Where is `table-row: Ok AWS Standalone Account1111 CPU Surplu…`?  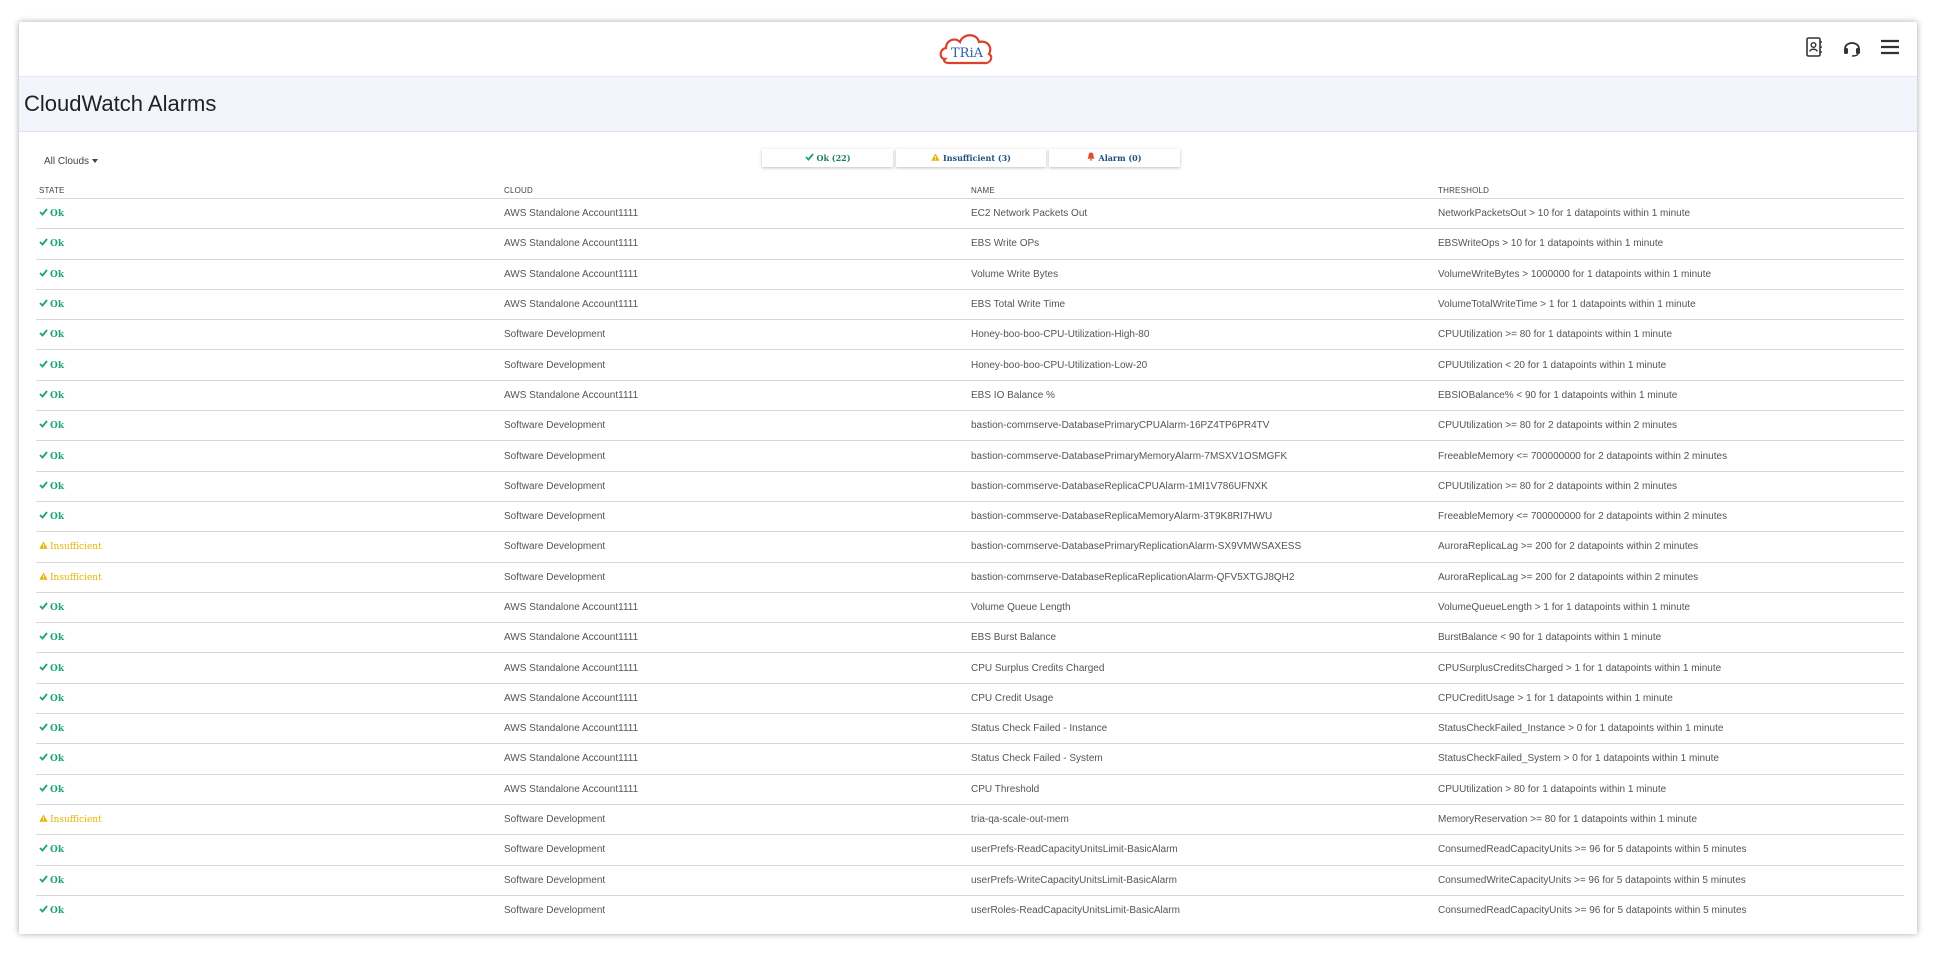
table-row: Ok AWS Standalone Account1111 CPU Surplu… is located at coordinates (970, 667).